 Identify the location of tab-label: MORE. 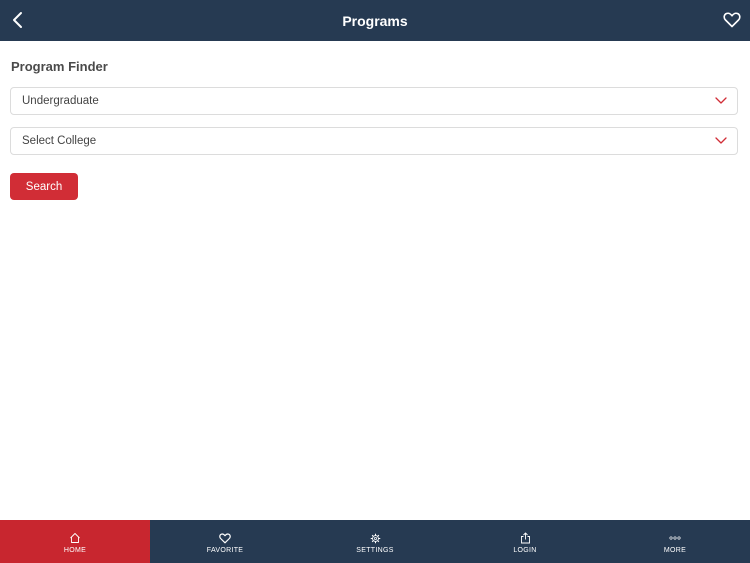
(675, 550).